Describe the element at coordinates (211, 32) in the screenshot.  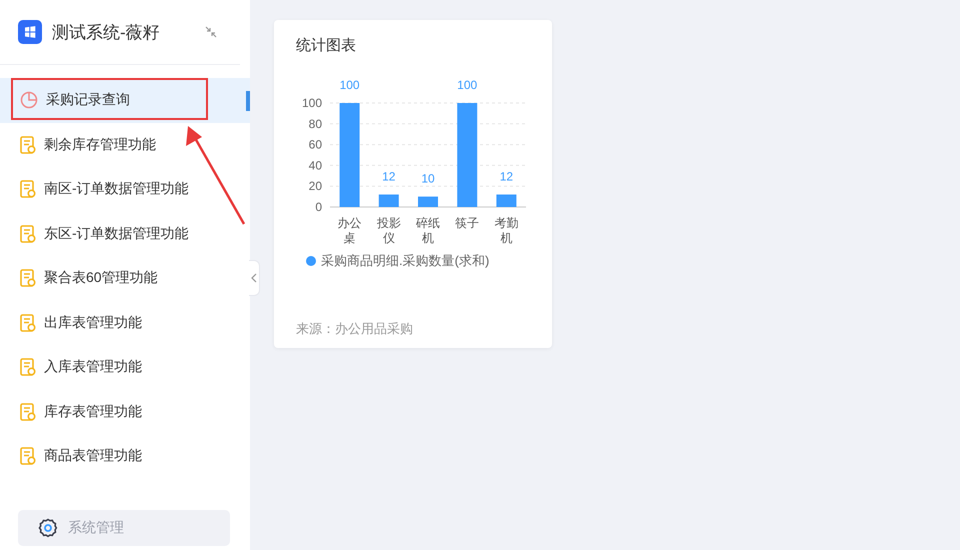
I see `collapse-icon` at that location.